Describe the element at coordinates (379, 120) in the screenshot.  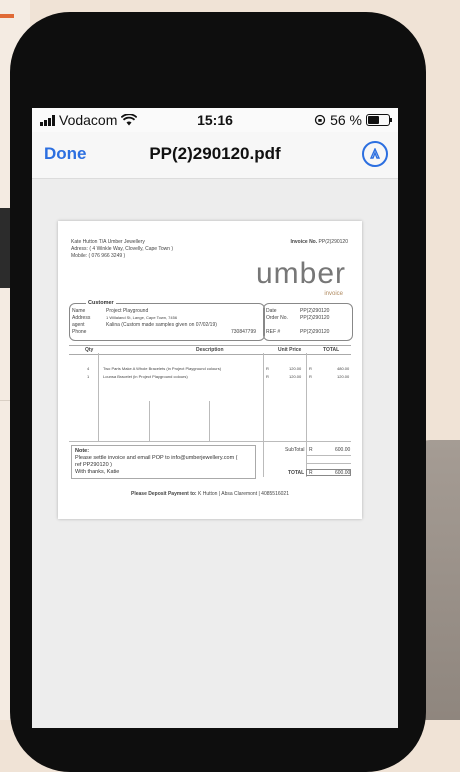
I see `battery-icon` at that location.